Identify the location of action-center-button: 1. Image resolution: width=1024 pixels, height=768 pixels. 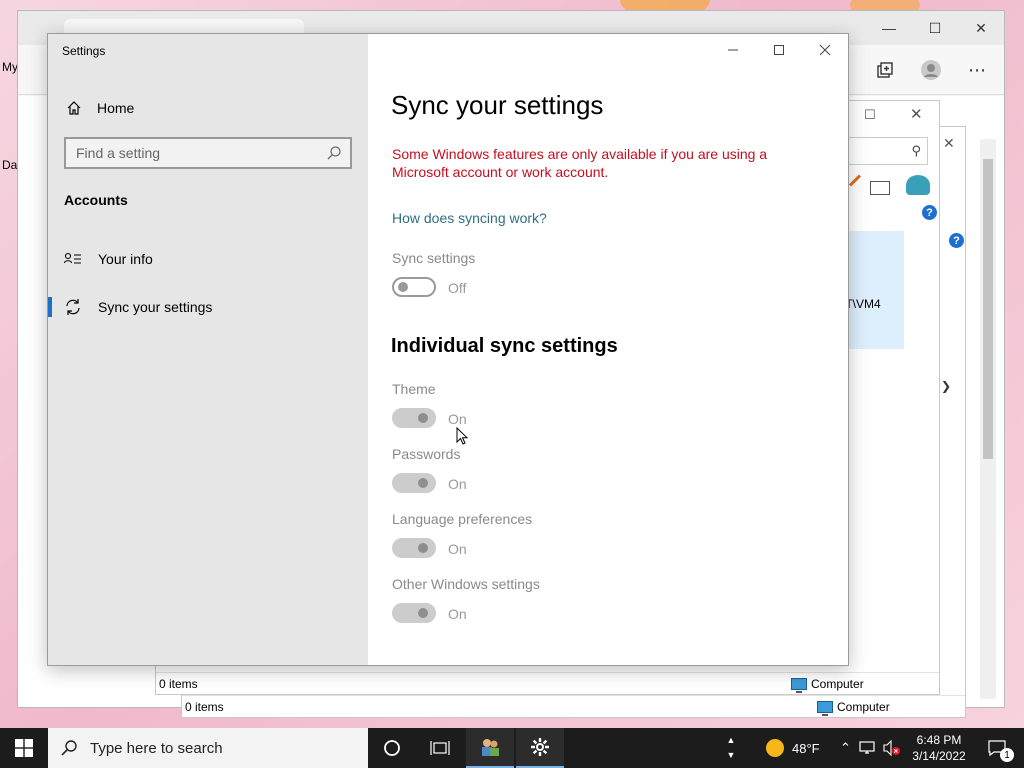
(998, 748).